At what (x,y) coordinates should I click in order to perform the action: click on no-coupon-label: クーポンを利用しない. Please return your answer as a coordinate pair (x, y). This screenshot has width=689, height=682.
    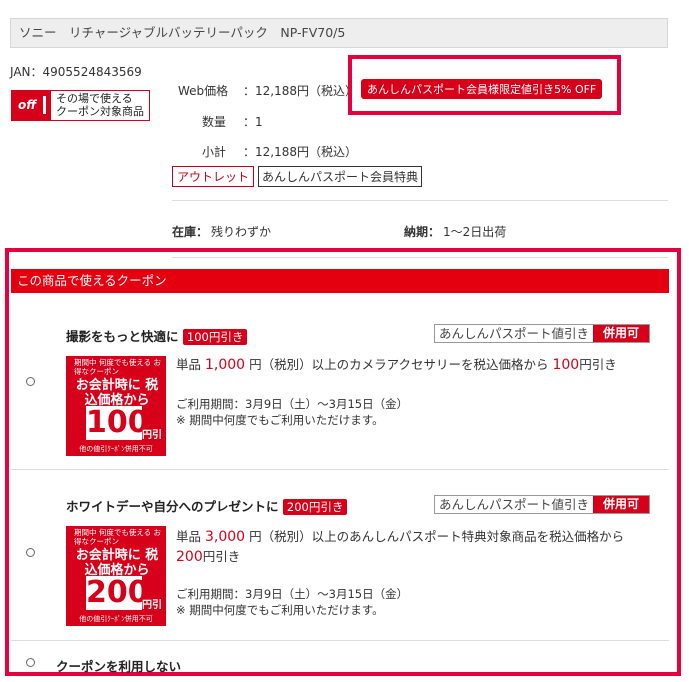
    Looking at the image, I should click on (118, 665).